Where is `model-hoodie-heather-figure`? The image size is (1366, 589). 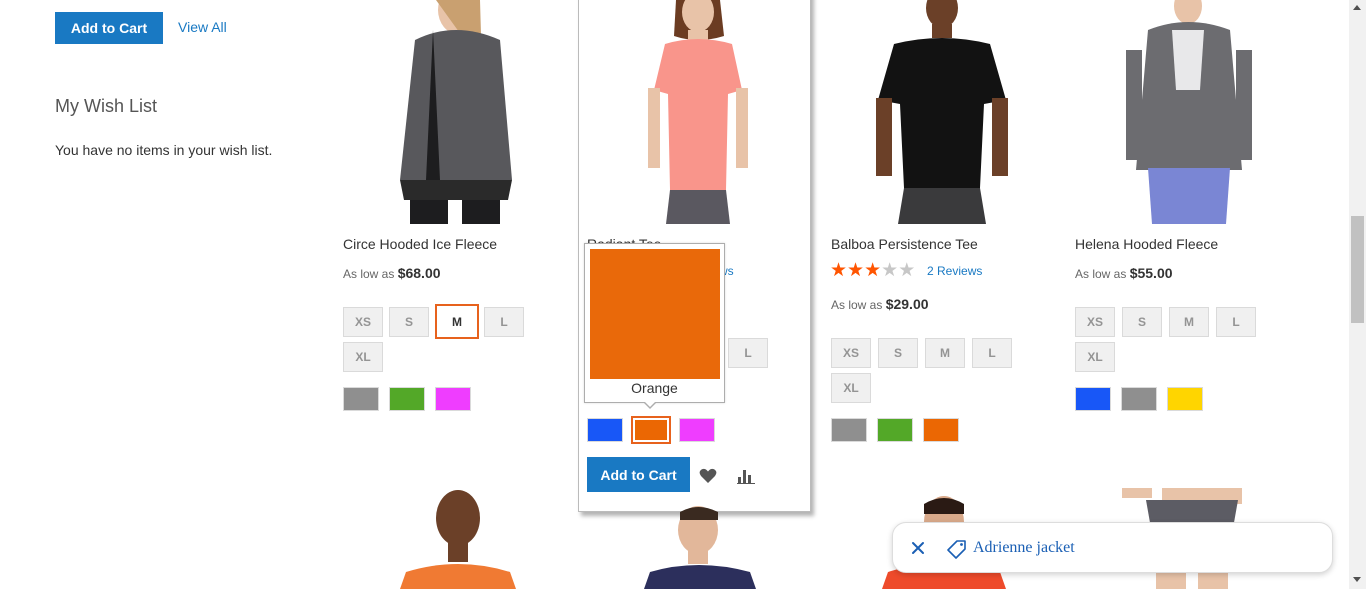 model-hoodie-heather-figure is located at coordinates (1189, 112).